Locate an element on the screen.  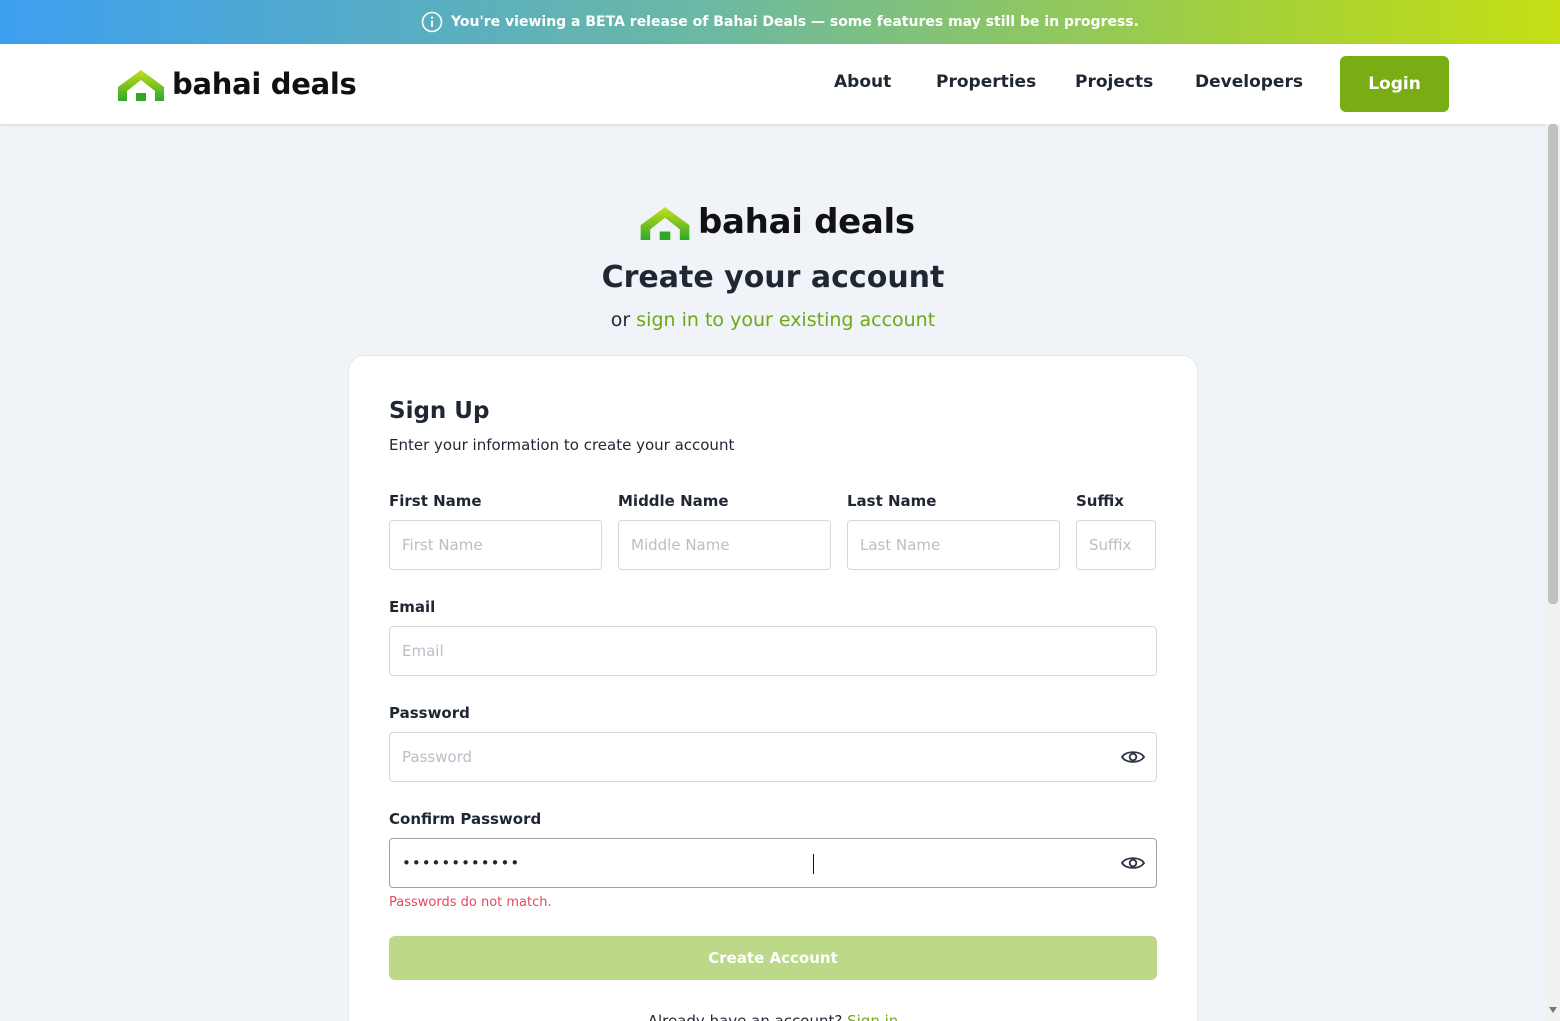
nav-logo: bahai deals is located at coordinates (236, 84).